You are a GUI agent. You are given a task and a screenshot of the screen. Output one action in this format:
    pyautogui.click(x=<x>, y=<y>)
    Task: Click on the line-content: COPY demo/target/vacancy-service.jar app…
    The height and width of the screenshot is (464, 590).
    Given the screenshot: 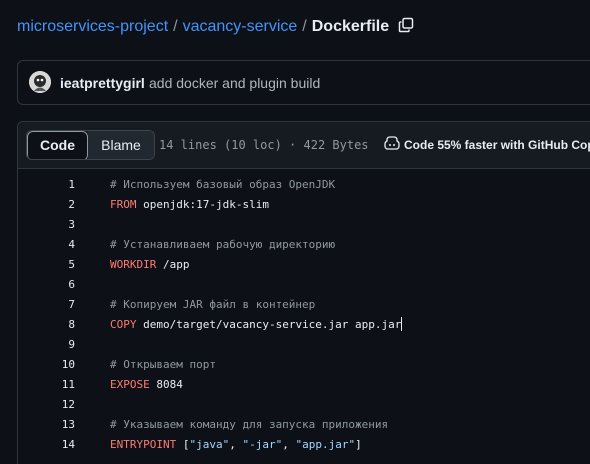 What is the action you would take?
    pyautogui.click(x=256, y=325)
    